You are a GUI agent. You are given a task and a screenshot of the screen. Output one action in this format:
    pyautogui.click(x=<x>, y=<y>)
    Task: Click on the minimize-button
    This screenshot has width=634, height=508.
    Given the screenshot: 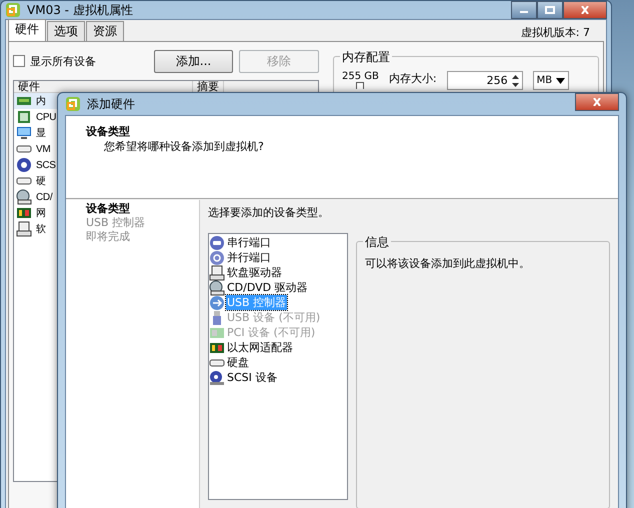 What is the action you would take?
    pyautogui.click(x=524, y=10)
    